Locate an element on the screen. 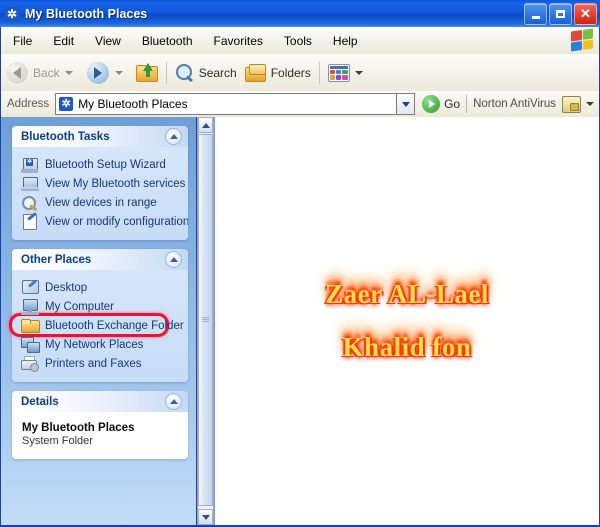 This screenshot has height=527, width=600. title-bar: ✲ My Bluetooth Places ✕ is located at coordinates (300, 13).